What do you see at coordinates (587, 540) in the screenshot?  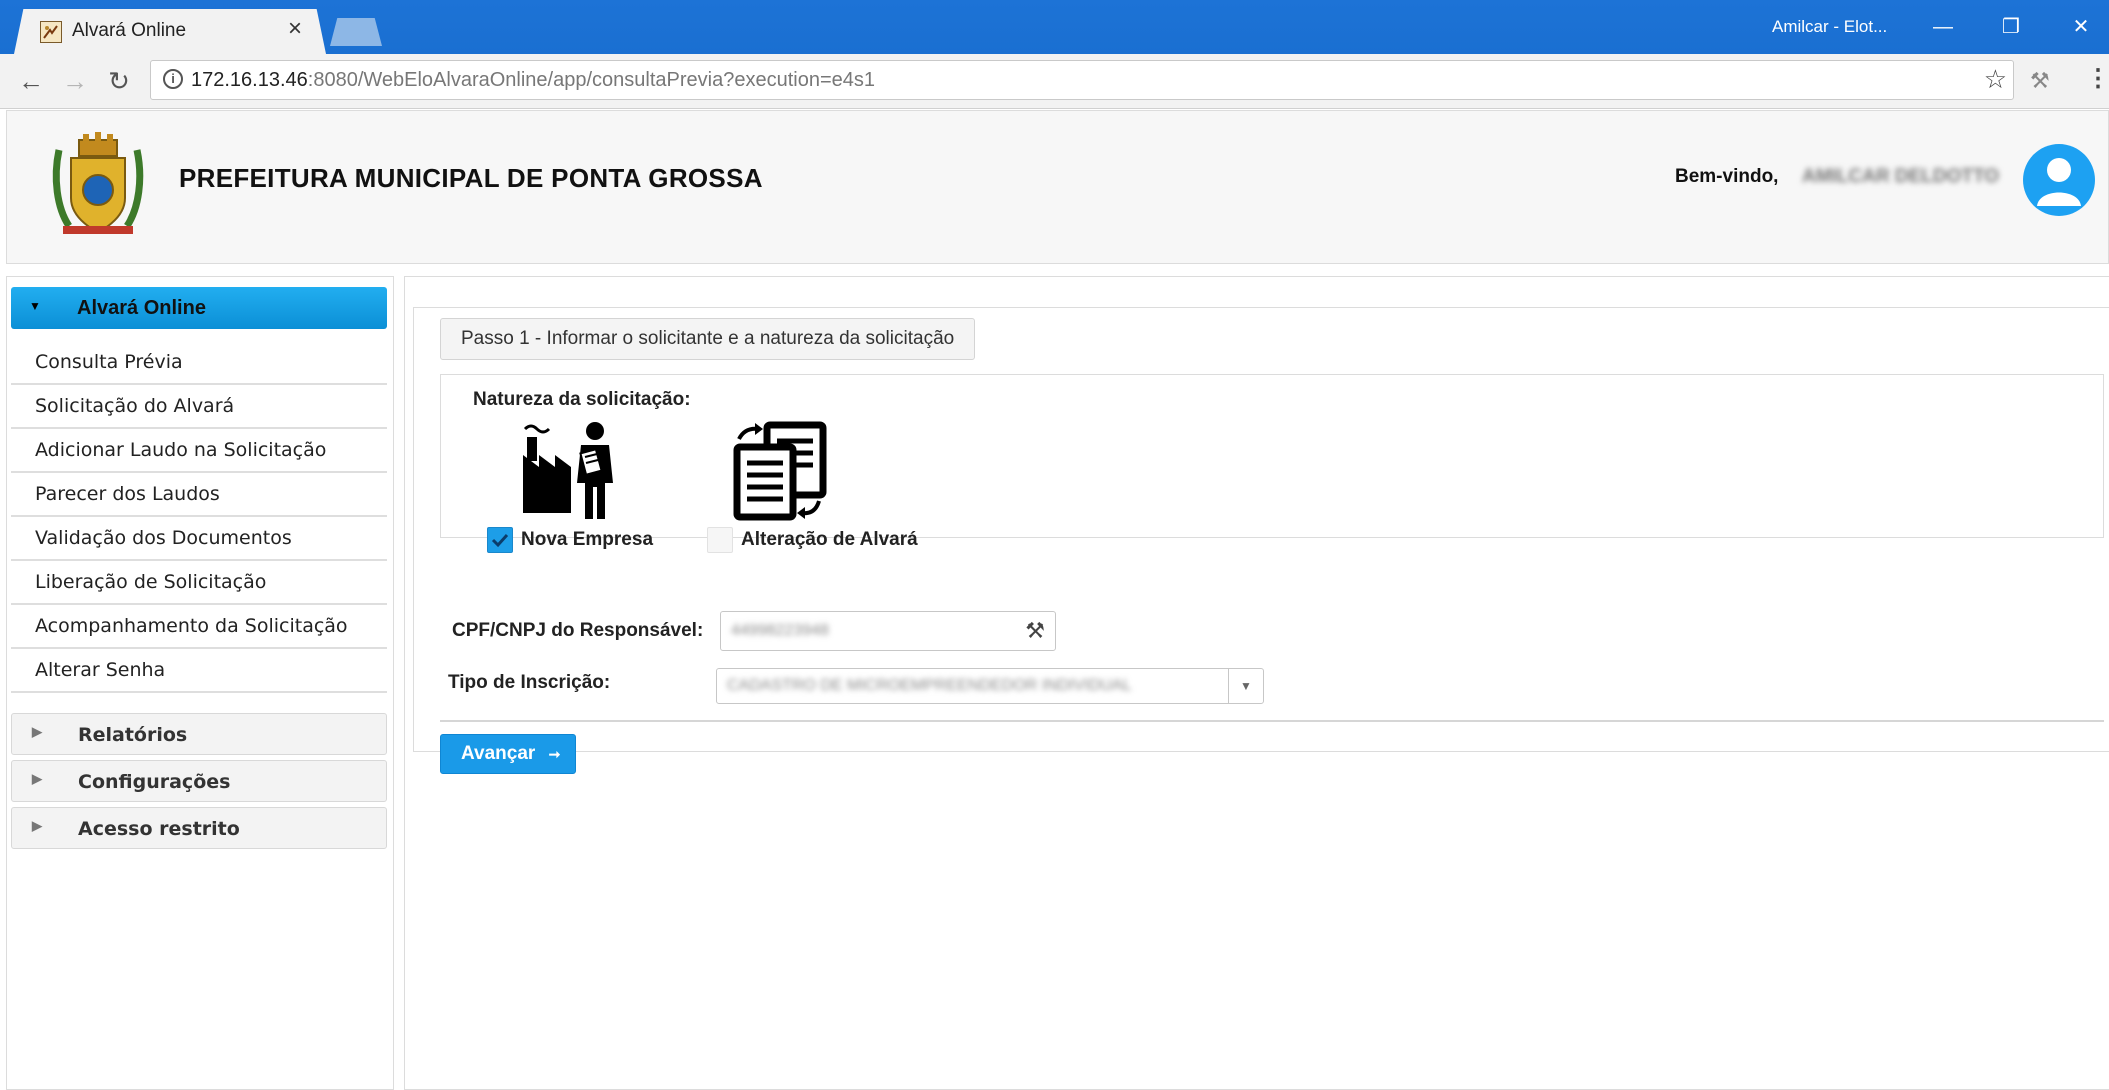 I see `nova-empresa-label: Nova Empresa` at bounding box center [587, 540].